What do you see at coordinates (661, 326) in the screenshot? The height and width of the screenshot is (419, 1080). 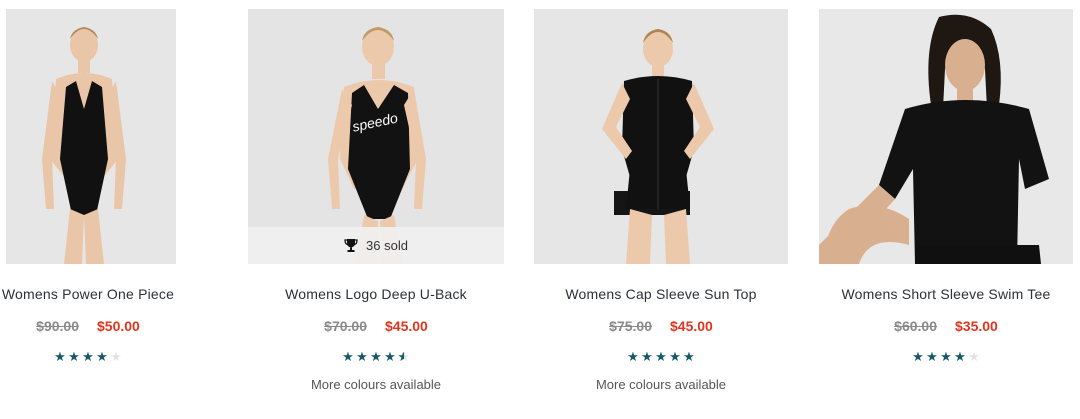 I see `price-row: $75.00 $45.00` at bounding box center [661, 326].